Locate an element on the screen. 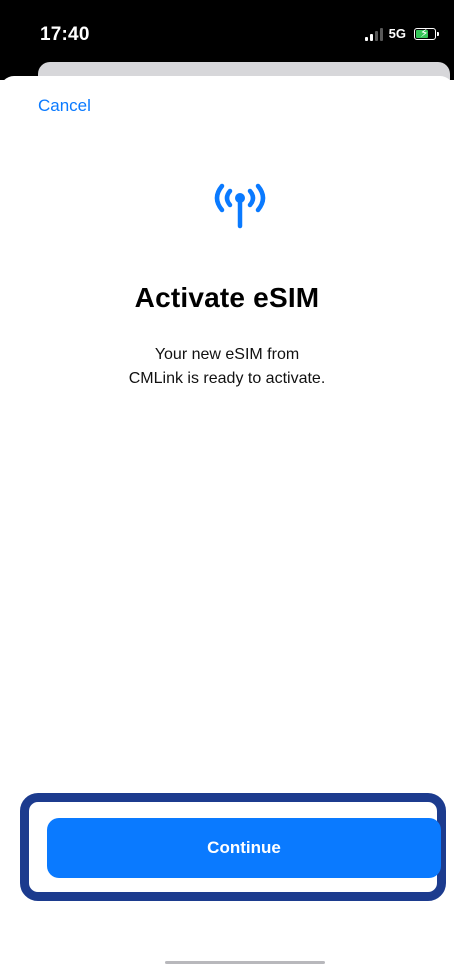 The height and width of the screenshot is (964, 454). continue-button: Continue is located at coordinates (244, 848).